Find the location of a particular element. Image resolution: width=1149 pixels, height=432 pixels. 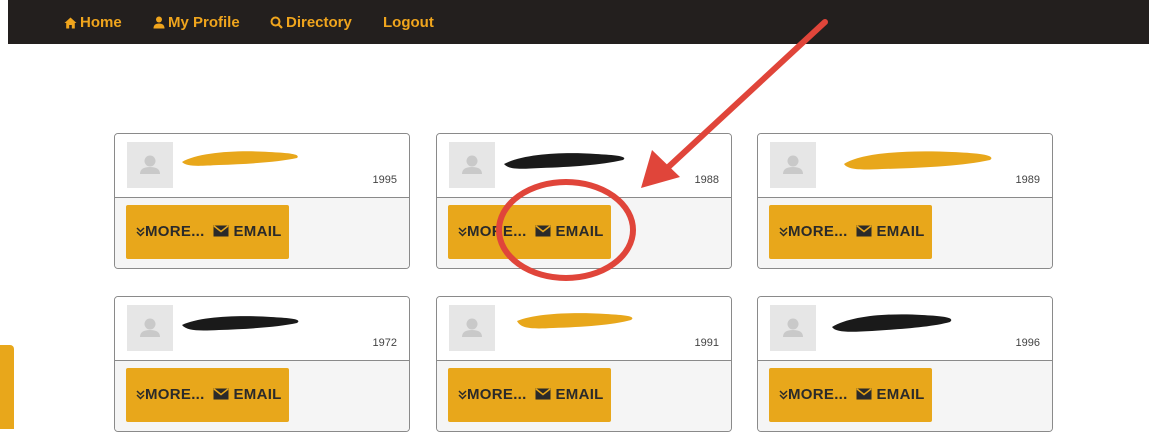

nav-my-profile: My Profile is located at coordinates (196, 22).